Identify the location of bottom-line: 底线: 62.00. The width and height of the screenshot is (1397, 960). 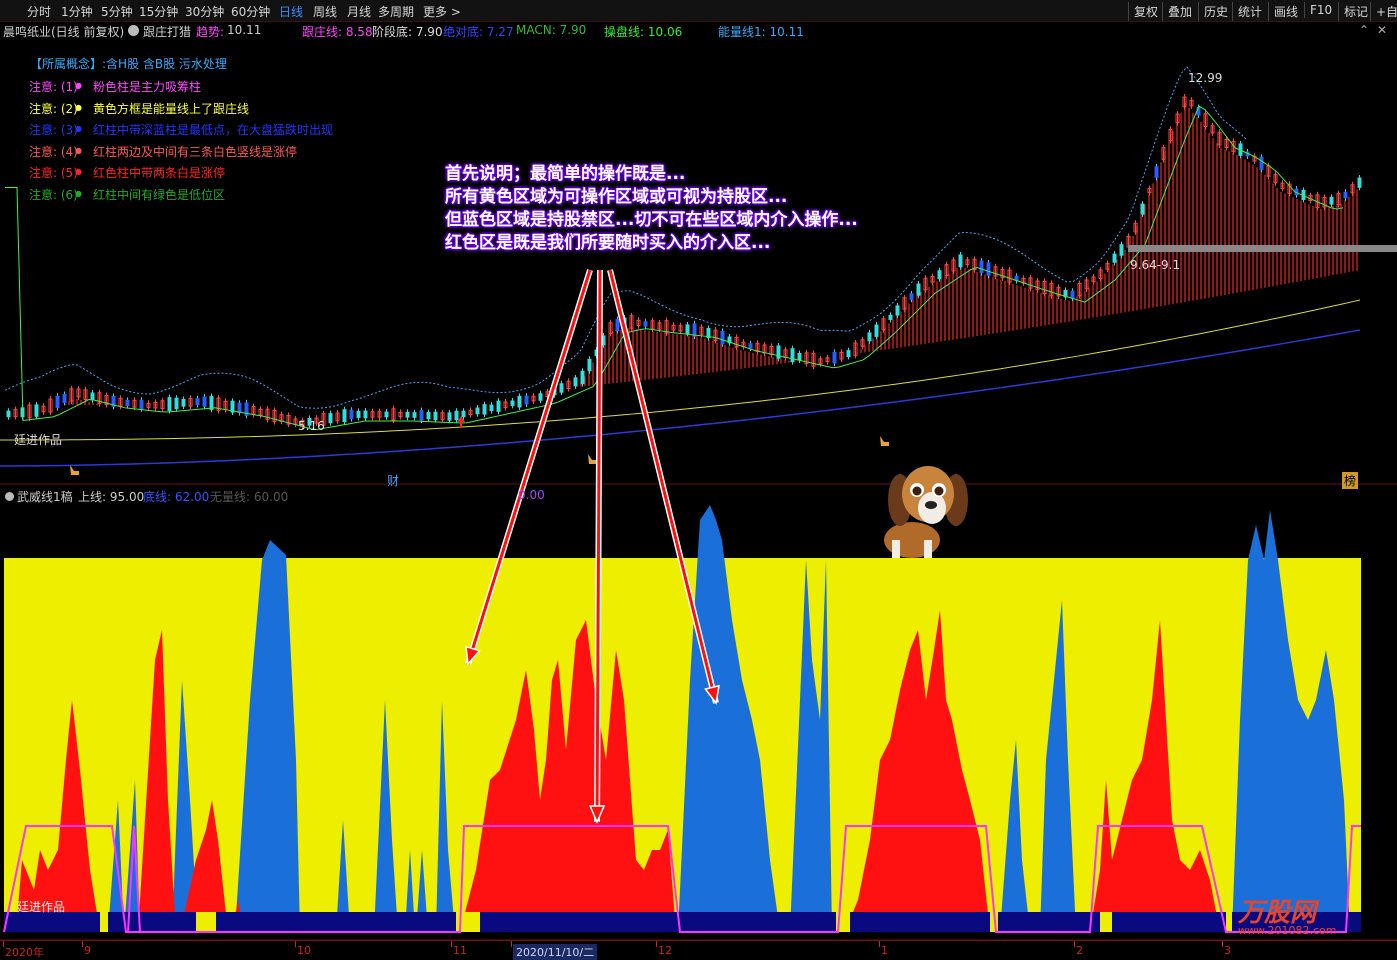
(176, 497).